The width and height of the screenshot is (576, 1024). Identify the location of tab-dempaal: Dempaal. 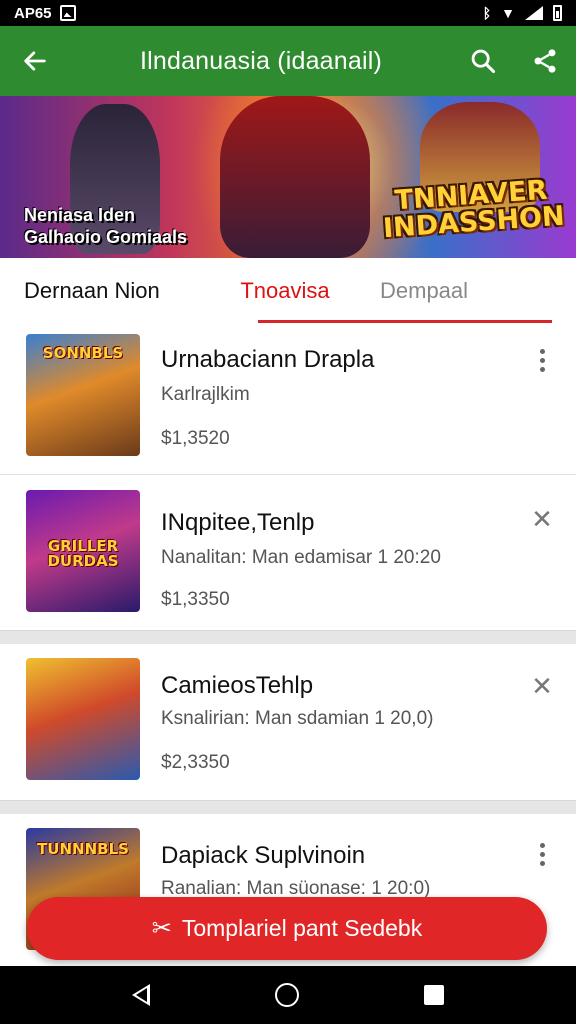
(458, 291).